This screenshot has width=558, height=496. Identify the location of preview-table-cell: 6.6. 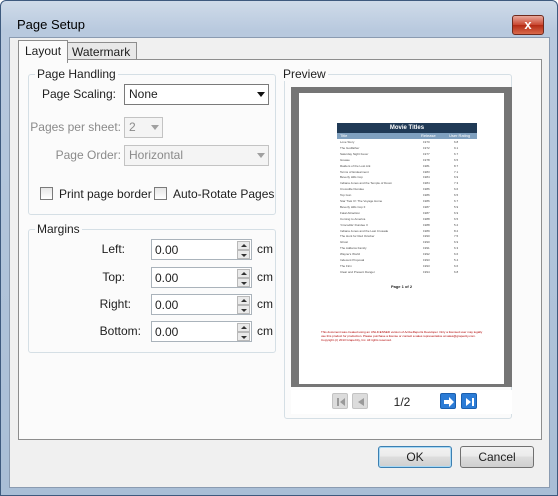
(456, 254).